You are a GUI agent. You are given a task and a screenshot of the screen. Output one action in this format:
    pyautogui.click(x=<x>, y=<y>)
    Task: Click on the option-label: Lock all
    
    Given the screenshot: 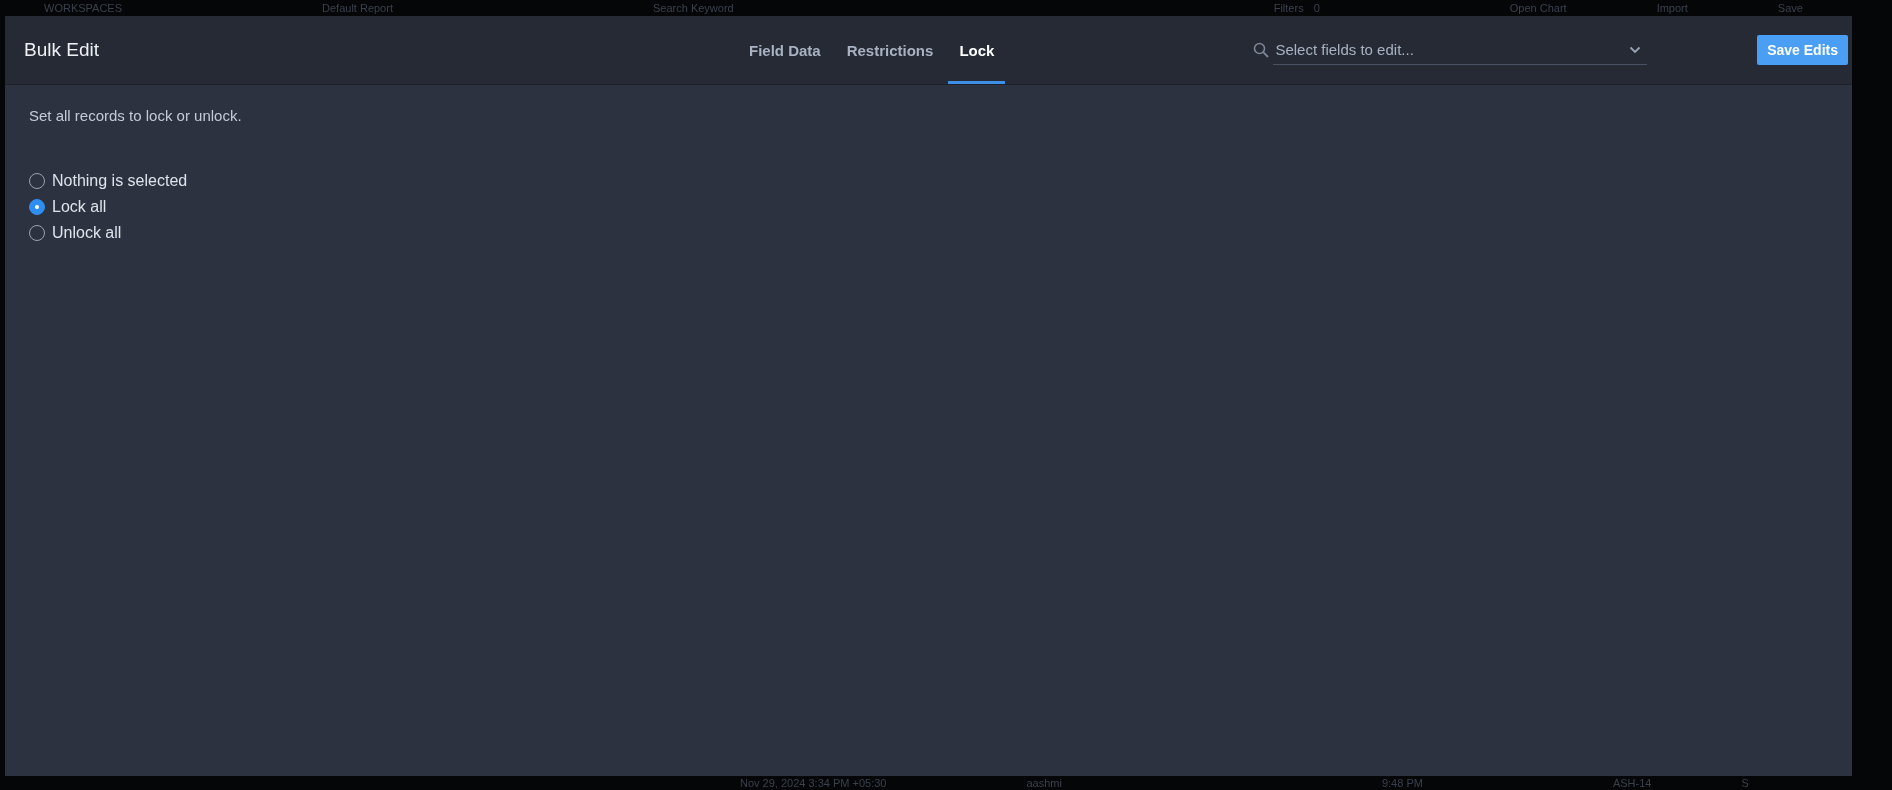 What is the action you would take?
    pyautogui.click(x=79, y=207)
    